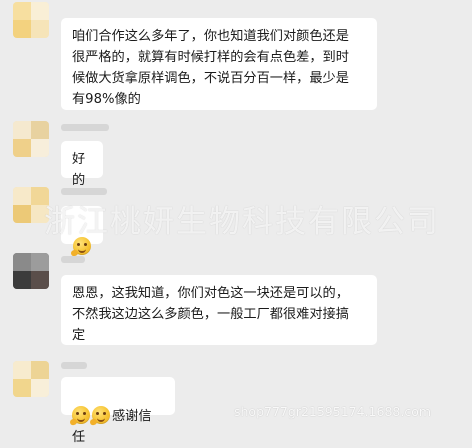  Describe the element at coordinates (333, 411) in the screenshot. I see `shop-id-watermark: shop777gr21595174.1688.com` at that location.